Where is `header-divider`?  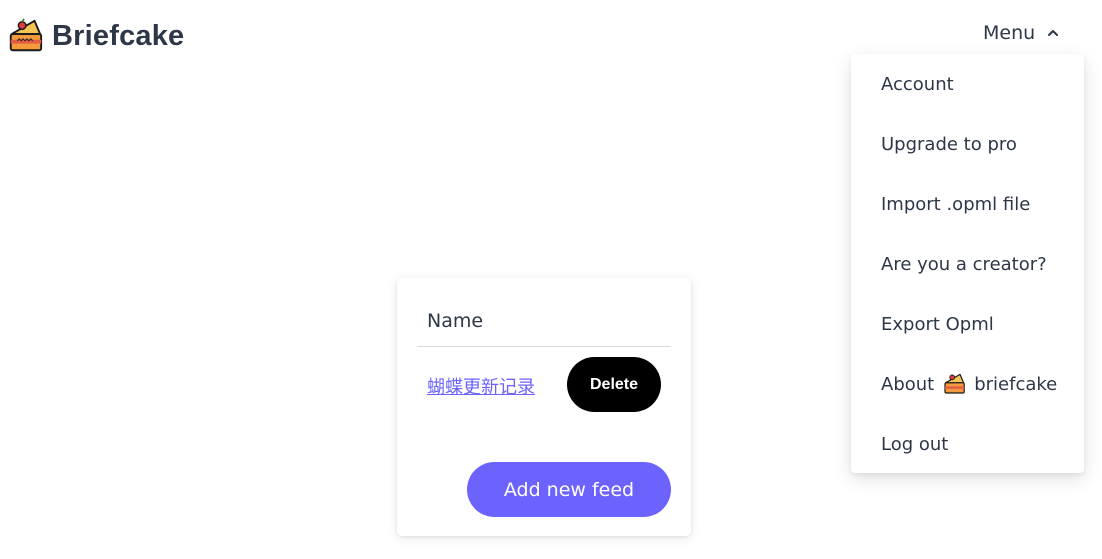
header-divider is located at coordinates (544, 346).